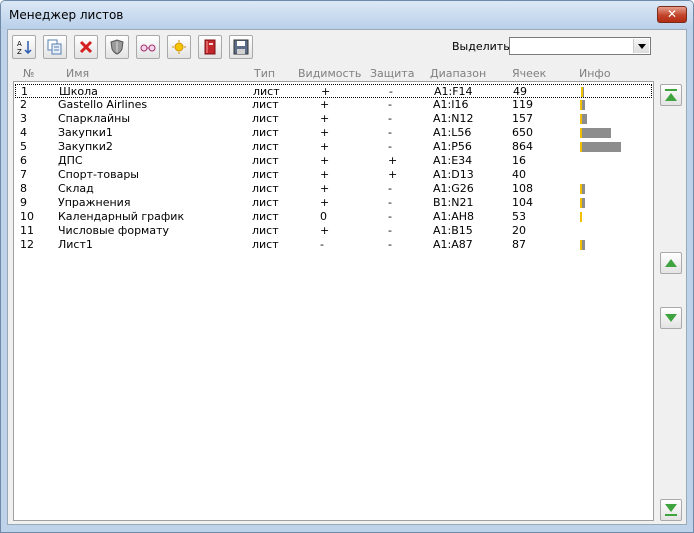  Describe the element at coordinates (453, 202) in the screenshot. I see `row-range: B1:N21` at that location.